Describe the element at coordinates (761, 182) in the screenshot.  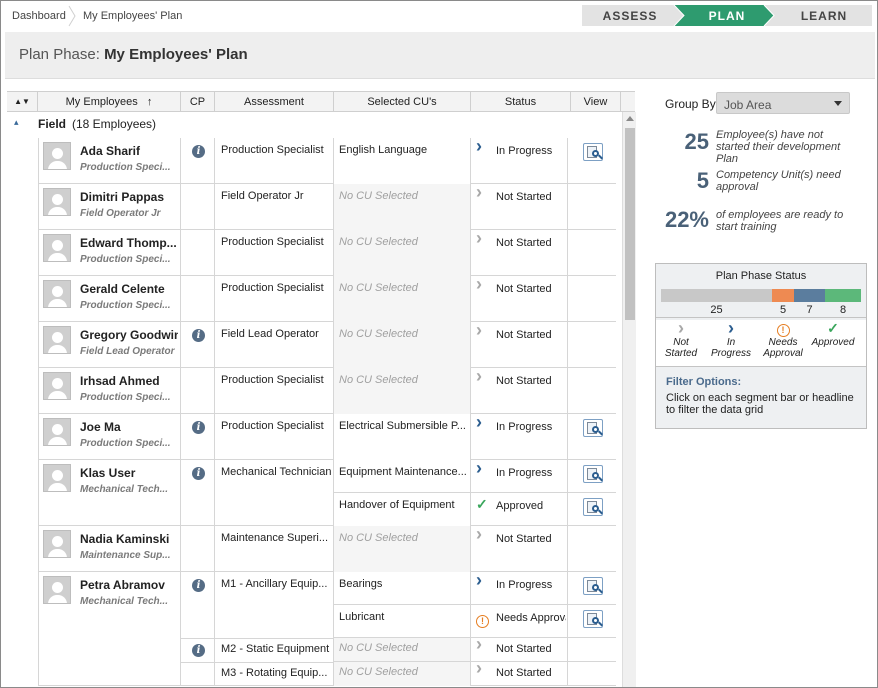
I see `kpi-need-approval: 5 Competency Unit(s) need approval` at that location.